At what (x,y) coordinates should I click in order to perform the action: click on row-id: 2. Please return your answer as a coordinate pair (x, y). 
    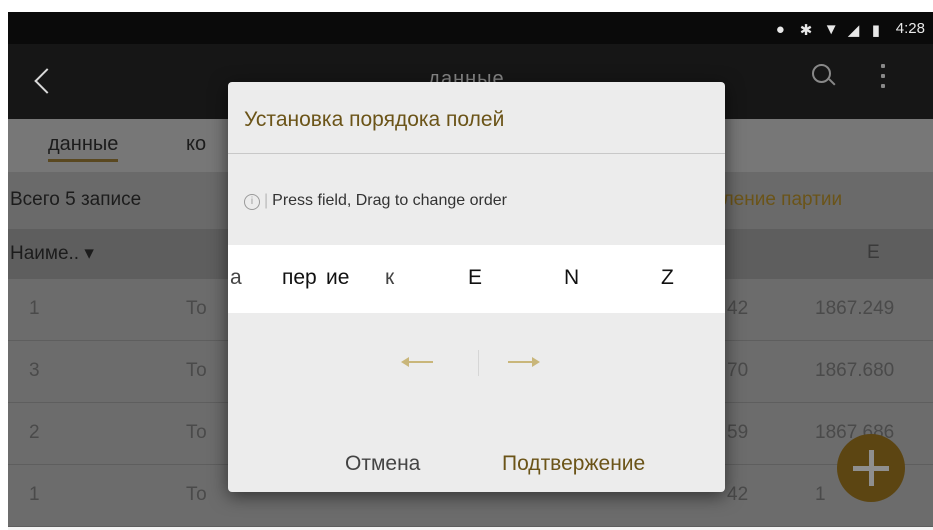
    Looking at the image, I should click on (34, 432).